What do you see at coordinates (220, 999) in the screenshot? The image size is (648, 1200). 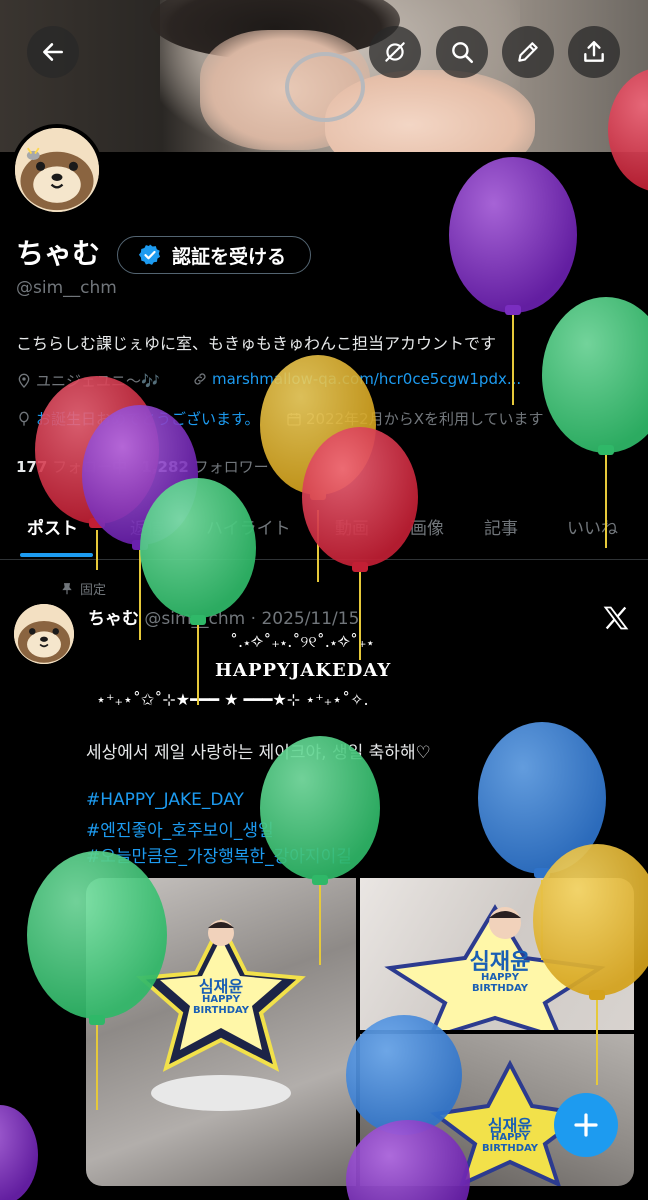 I see `cake-happy-text-1: HAPPY` at bounding box center [220, 999].